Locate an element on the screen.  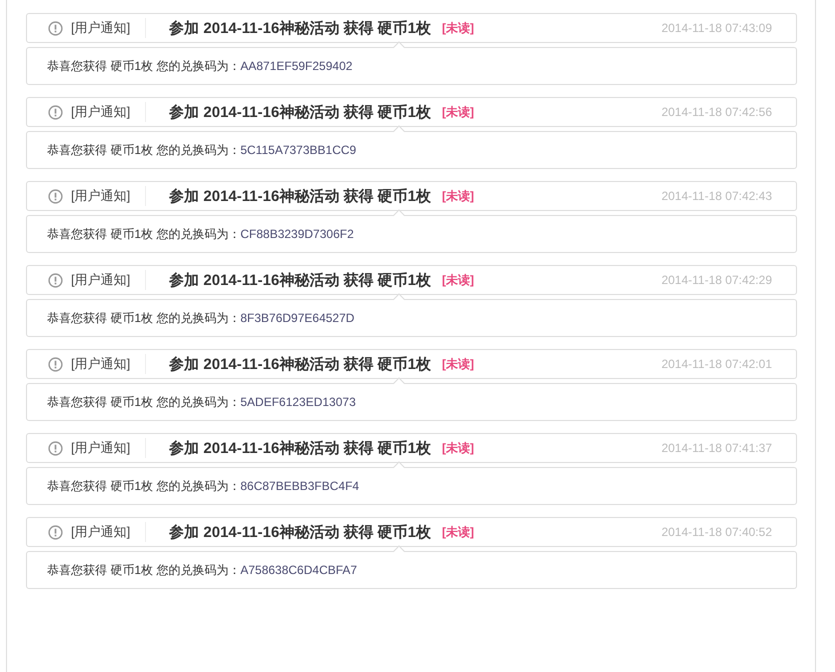
redeem-code: 5ADEF6123ED13073 is located at coordinates (298, 402).